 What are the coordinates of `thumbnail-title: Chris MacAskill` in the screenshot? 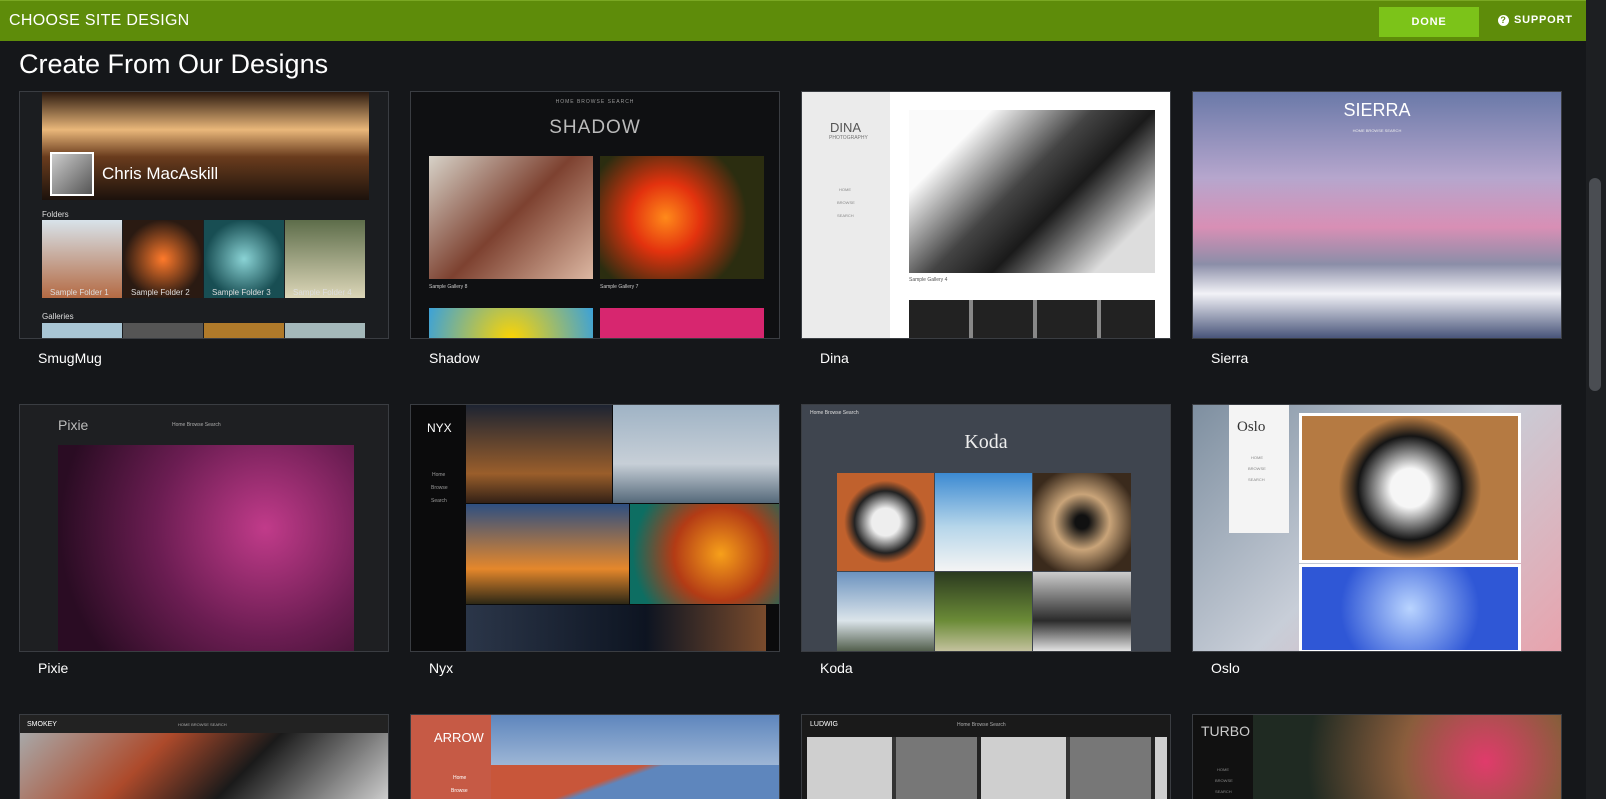 It's located at (160, 173).